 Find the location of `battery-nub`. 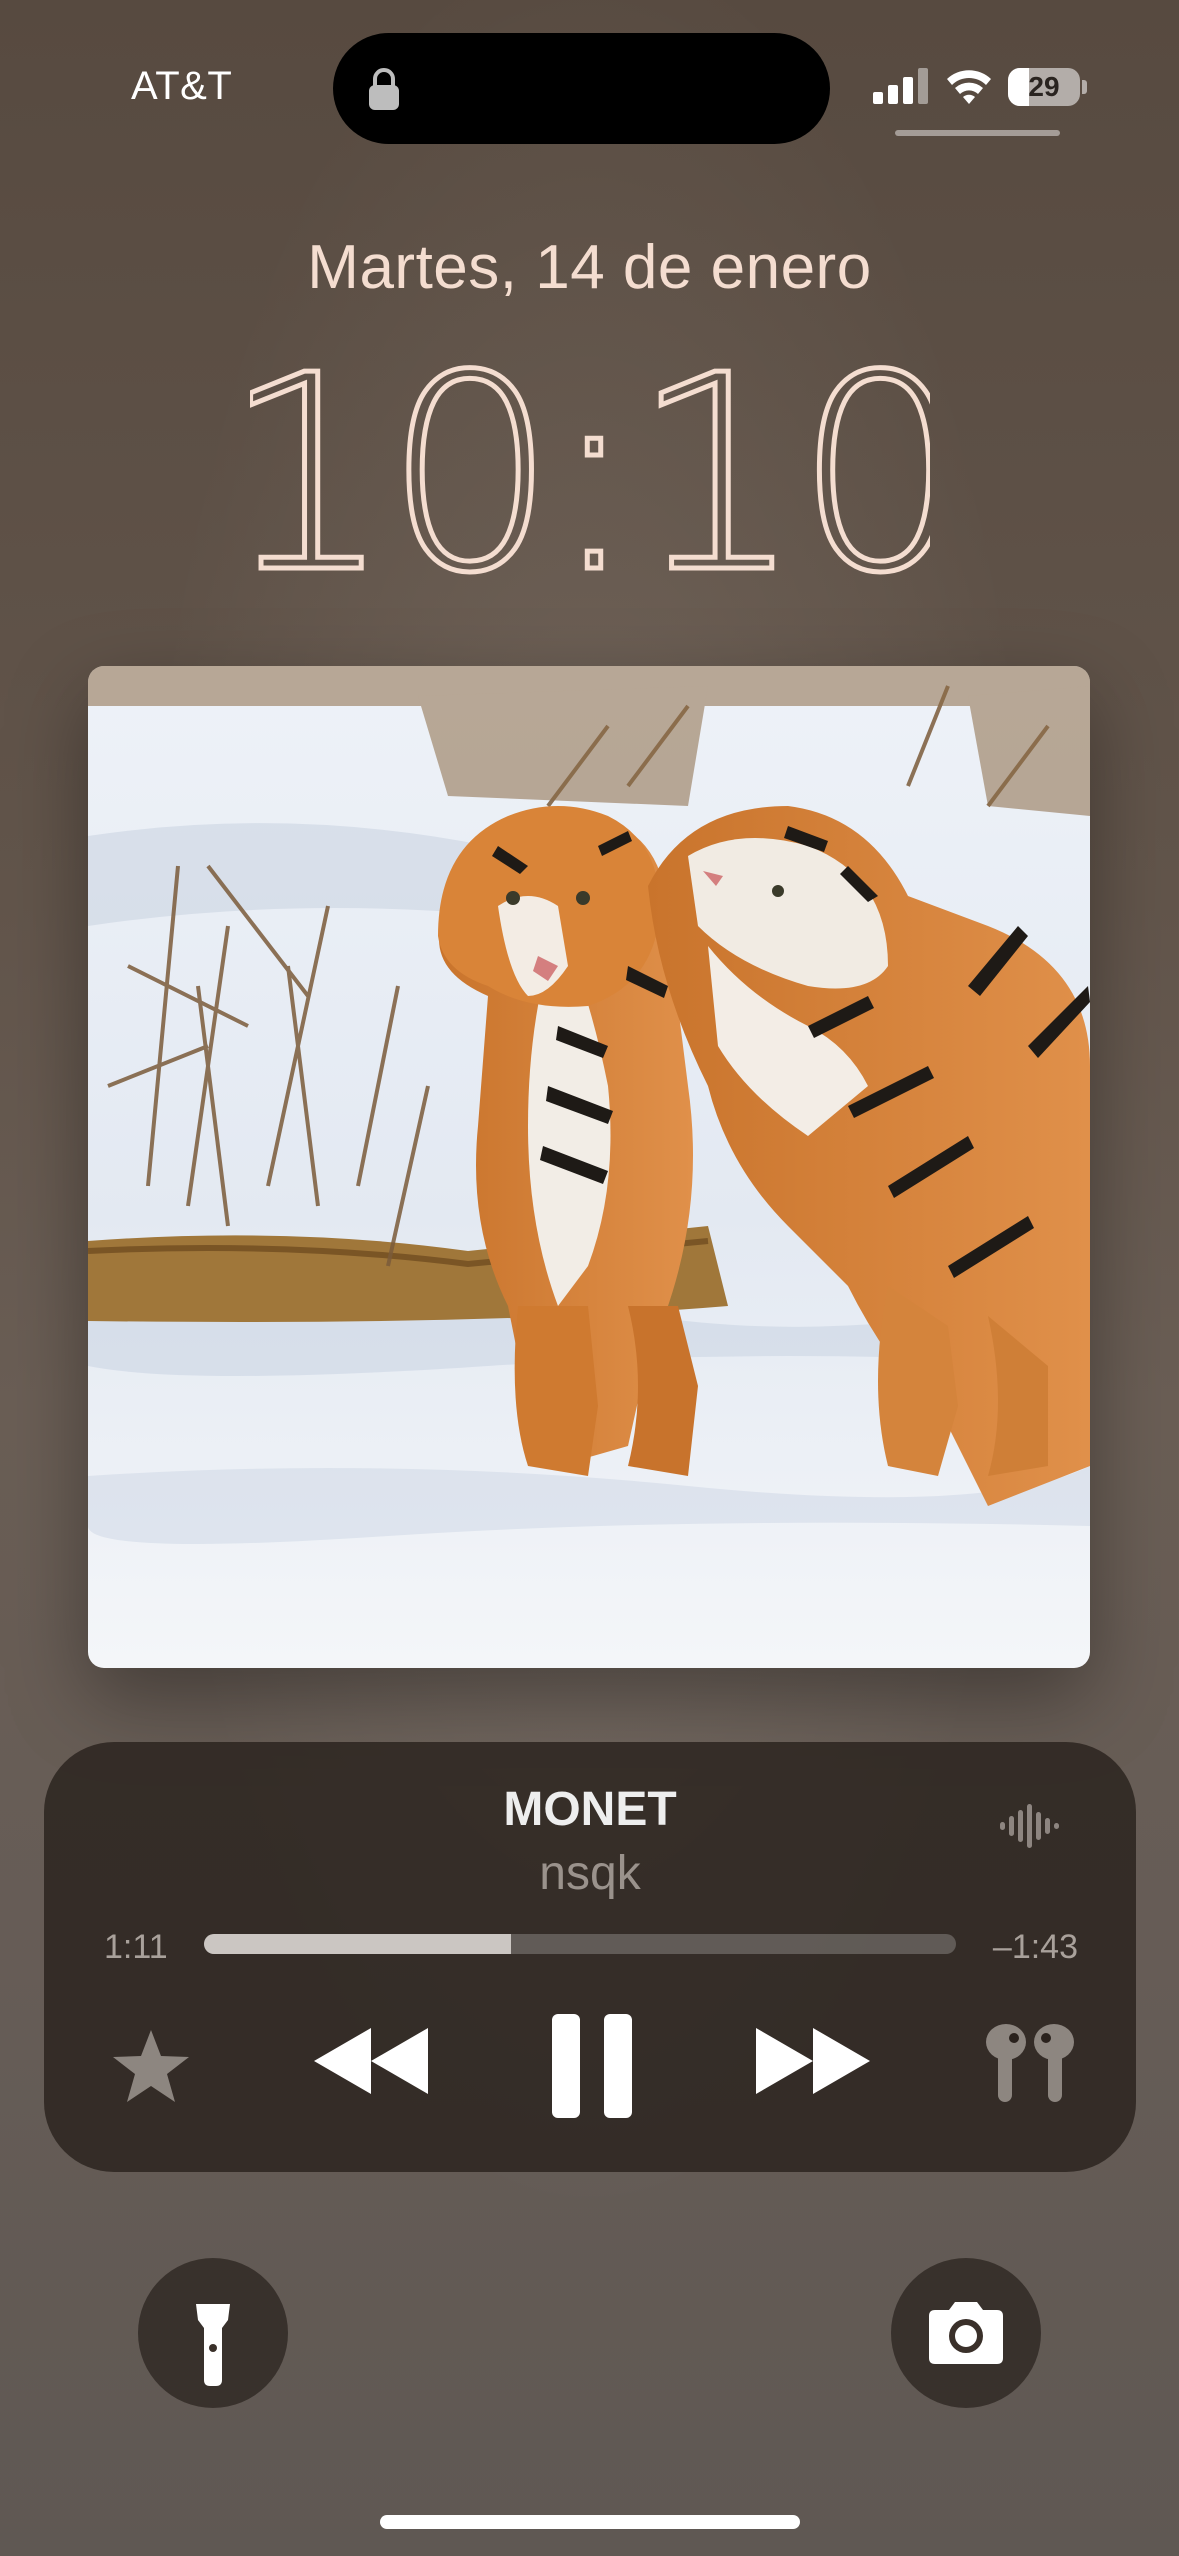

battery-nub is located at coordinates (1084, 87).